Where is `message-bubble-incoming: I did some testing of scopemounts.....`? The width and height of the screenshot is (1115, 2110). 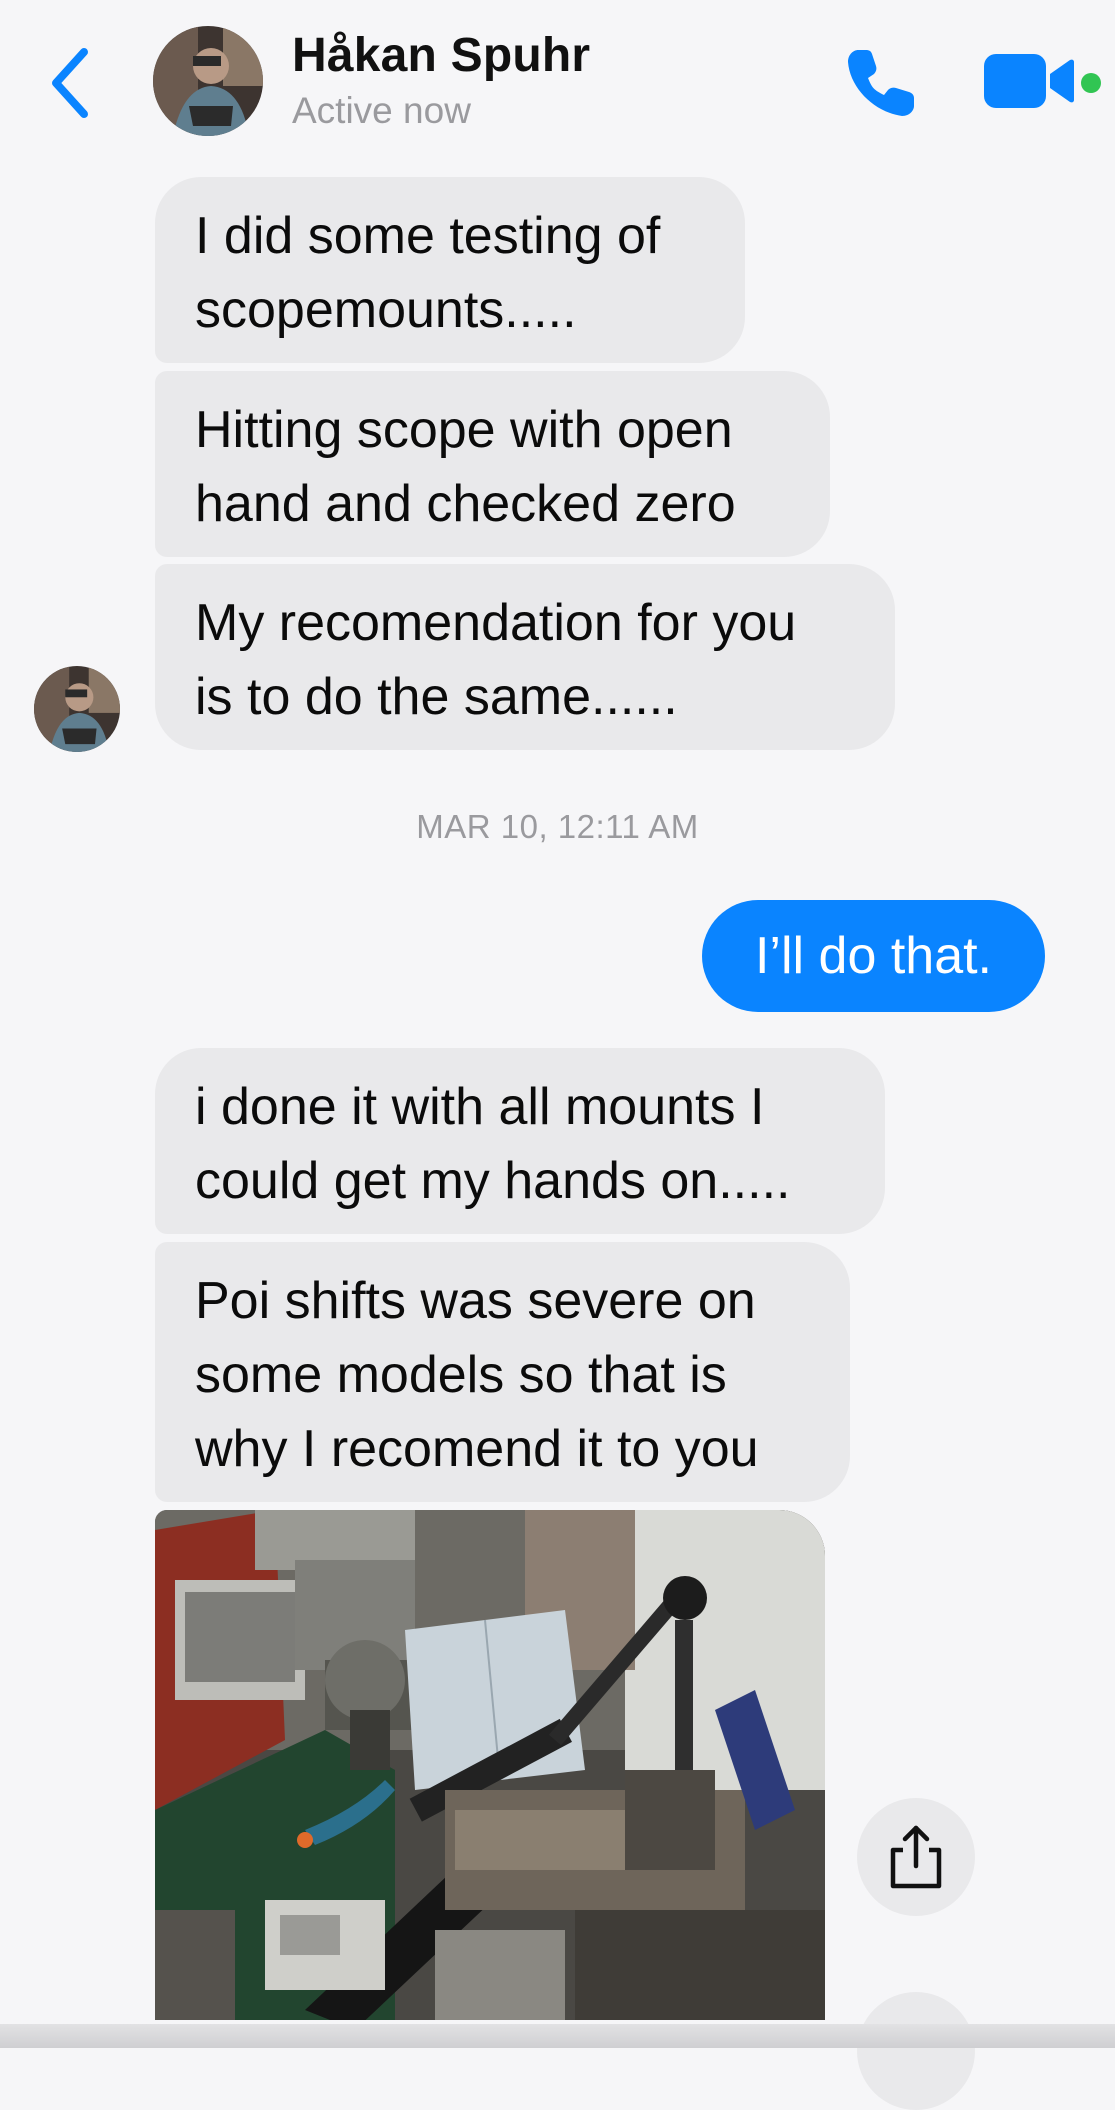 message-bubble-incoming: I did some testing of scopemounts..... is located at coordinates (450, 270).